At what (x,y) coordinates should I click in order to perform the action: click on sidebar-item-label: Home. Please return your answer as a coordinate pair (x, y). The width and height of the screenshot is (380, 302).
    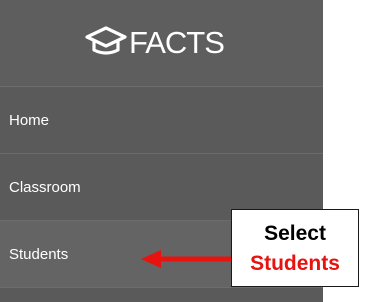
    Looking at the image, I should click on (29, 120).